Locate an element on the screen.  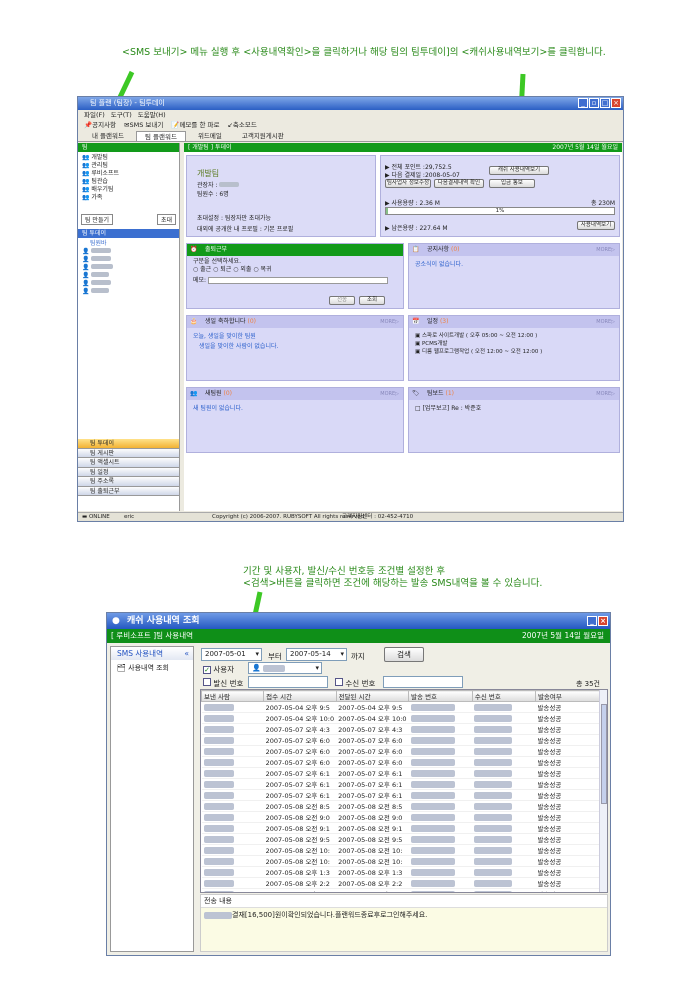
table-row: 2007-05-07 오후 4:3 2007-05-07 오후 4:3 발송성공 is located at coordinates (401, 729).